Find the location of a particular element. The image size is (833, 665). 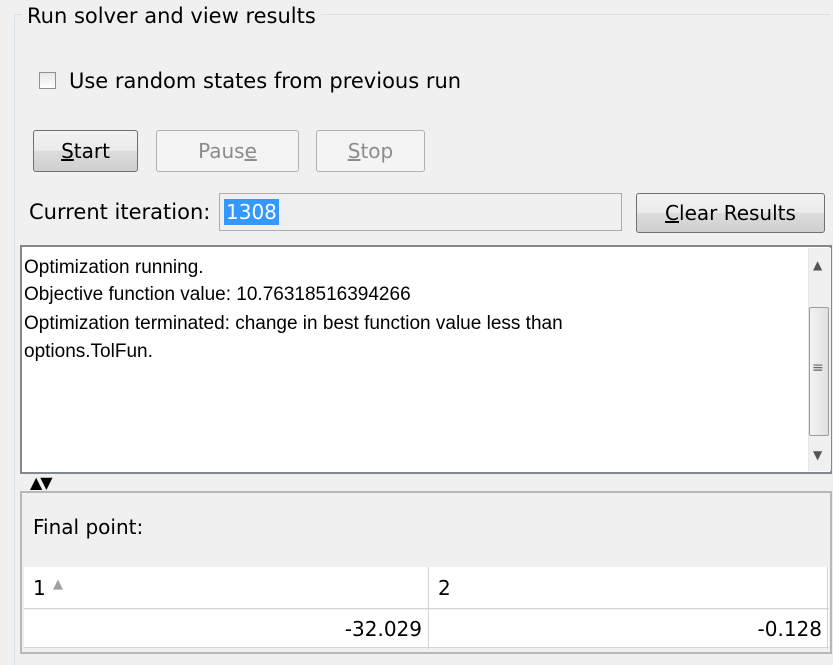

final-point-value-2: -0.128 is located at coordinates (761, 629).